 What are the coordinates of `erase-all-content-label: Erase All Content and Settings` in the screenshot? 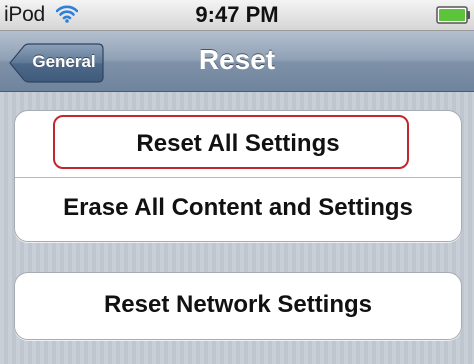 It's located at (238, 207).